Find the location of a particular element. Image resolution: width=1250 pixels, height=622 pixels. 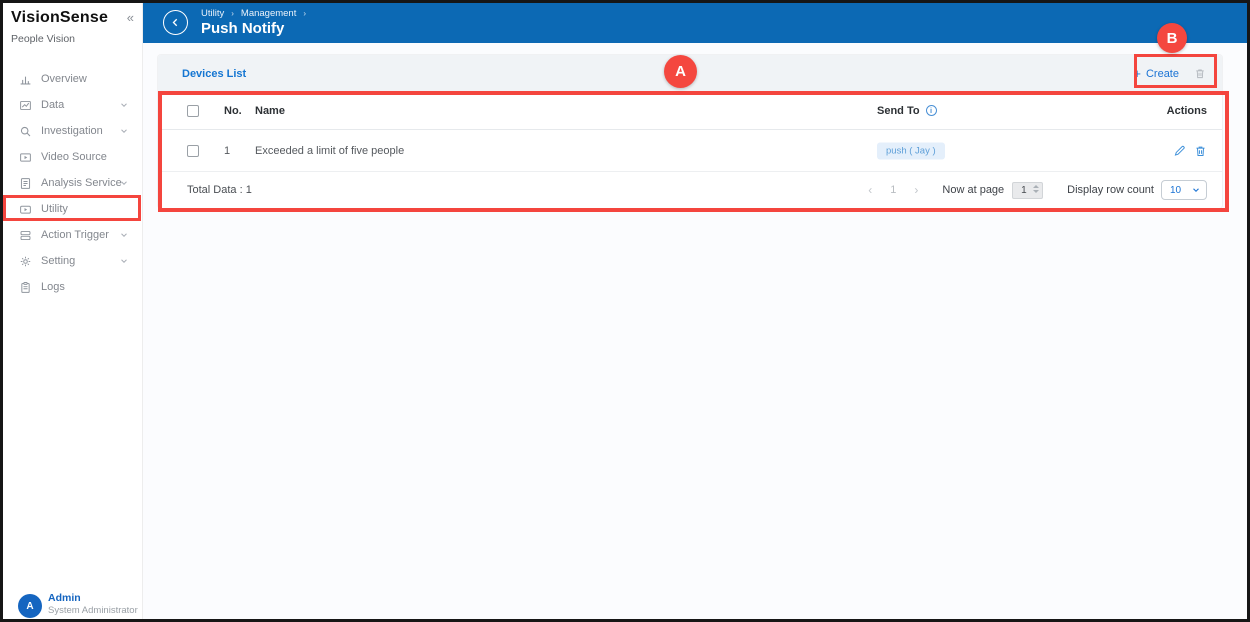

sidebar-item-label: Setting is located at coordinates (58, 261).